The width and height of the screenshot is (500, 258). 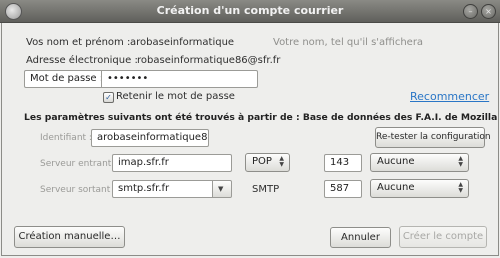 I want to click on minimize-icon: –, so click(x=470, y=11).